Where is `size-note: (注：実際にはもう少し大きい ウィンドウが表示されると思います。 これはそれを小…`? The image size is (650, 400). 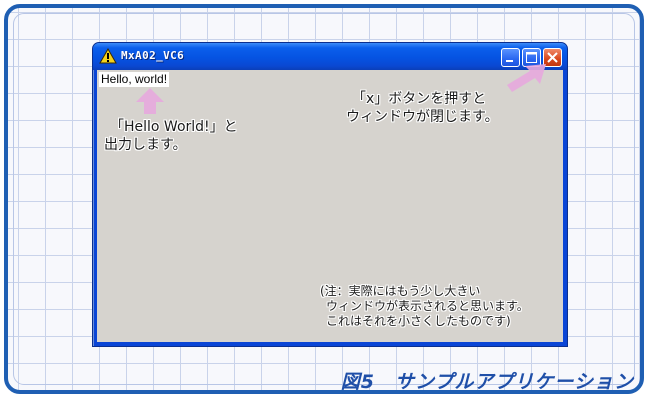 size-note: (注：実際にはもう少し大きい ウィンドウが表示されると思います。 これはそれを小… is located at coordinates (424, 306).